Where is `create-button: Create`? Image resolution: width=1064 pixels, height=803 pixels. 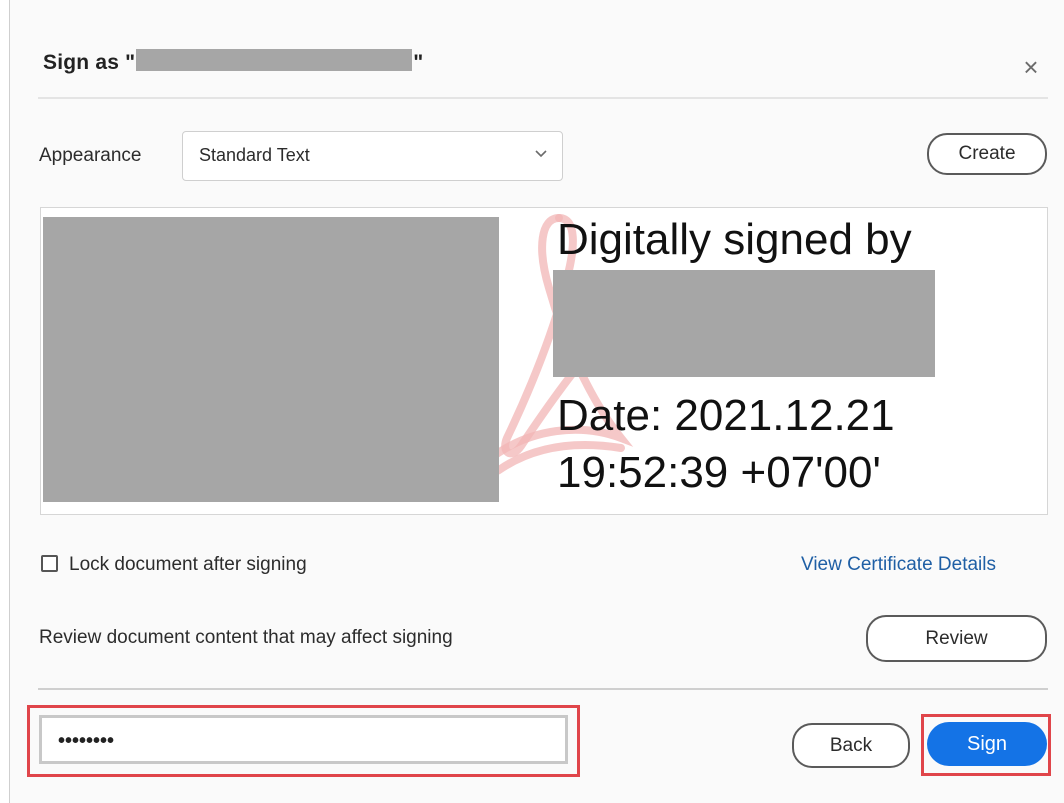
create-button: Create is located at coordinates (987, 154).